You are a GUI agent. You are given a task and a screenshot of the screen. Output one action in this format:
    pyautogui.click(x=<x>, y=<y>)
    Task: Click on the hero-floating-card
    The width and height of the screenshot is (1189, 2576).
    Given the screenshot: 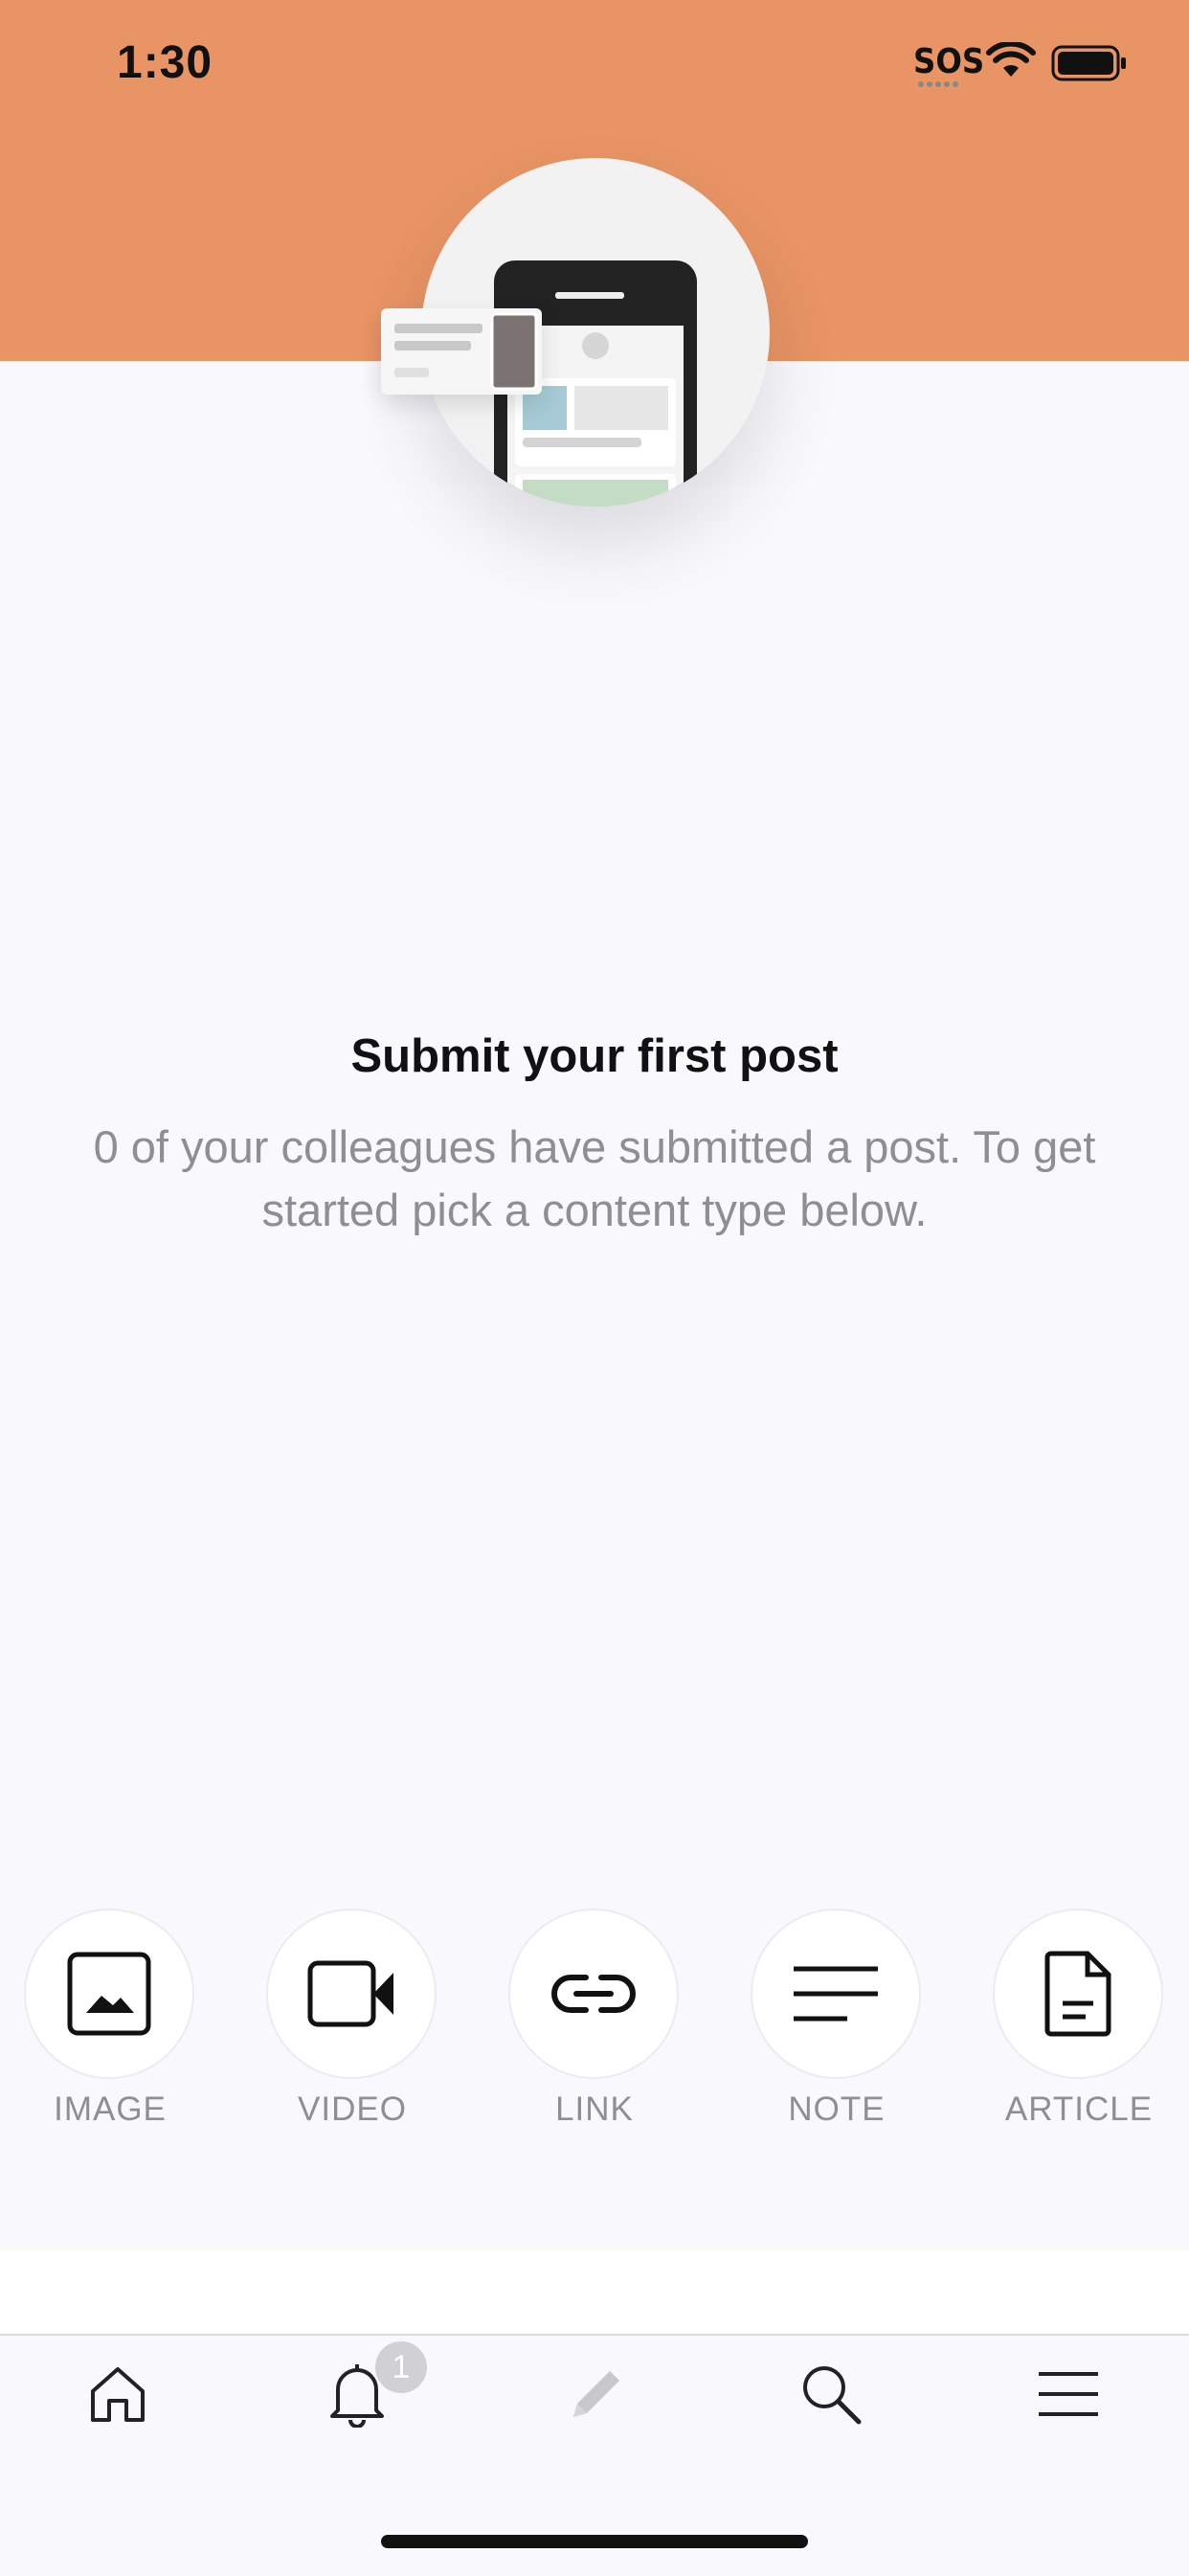 What is the action you would take?
    pyautogui.click(x=461, y=351)
    